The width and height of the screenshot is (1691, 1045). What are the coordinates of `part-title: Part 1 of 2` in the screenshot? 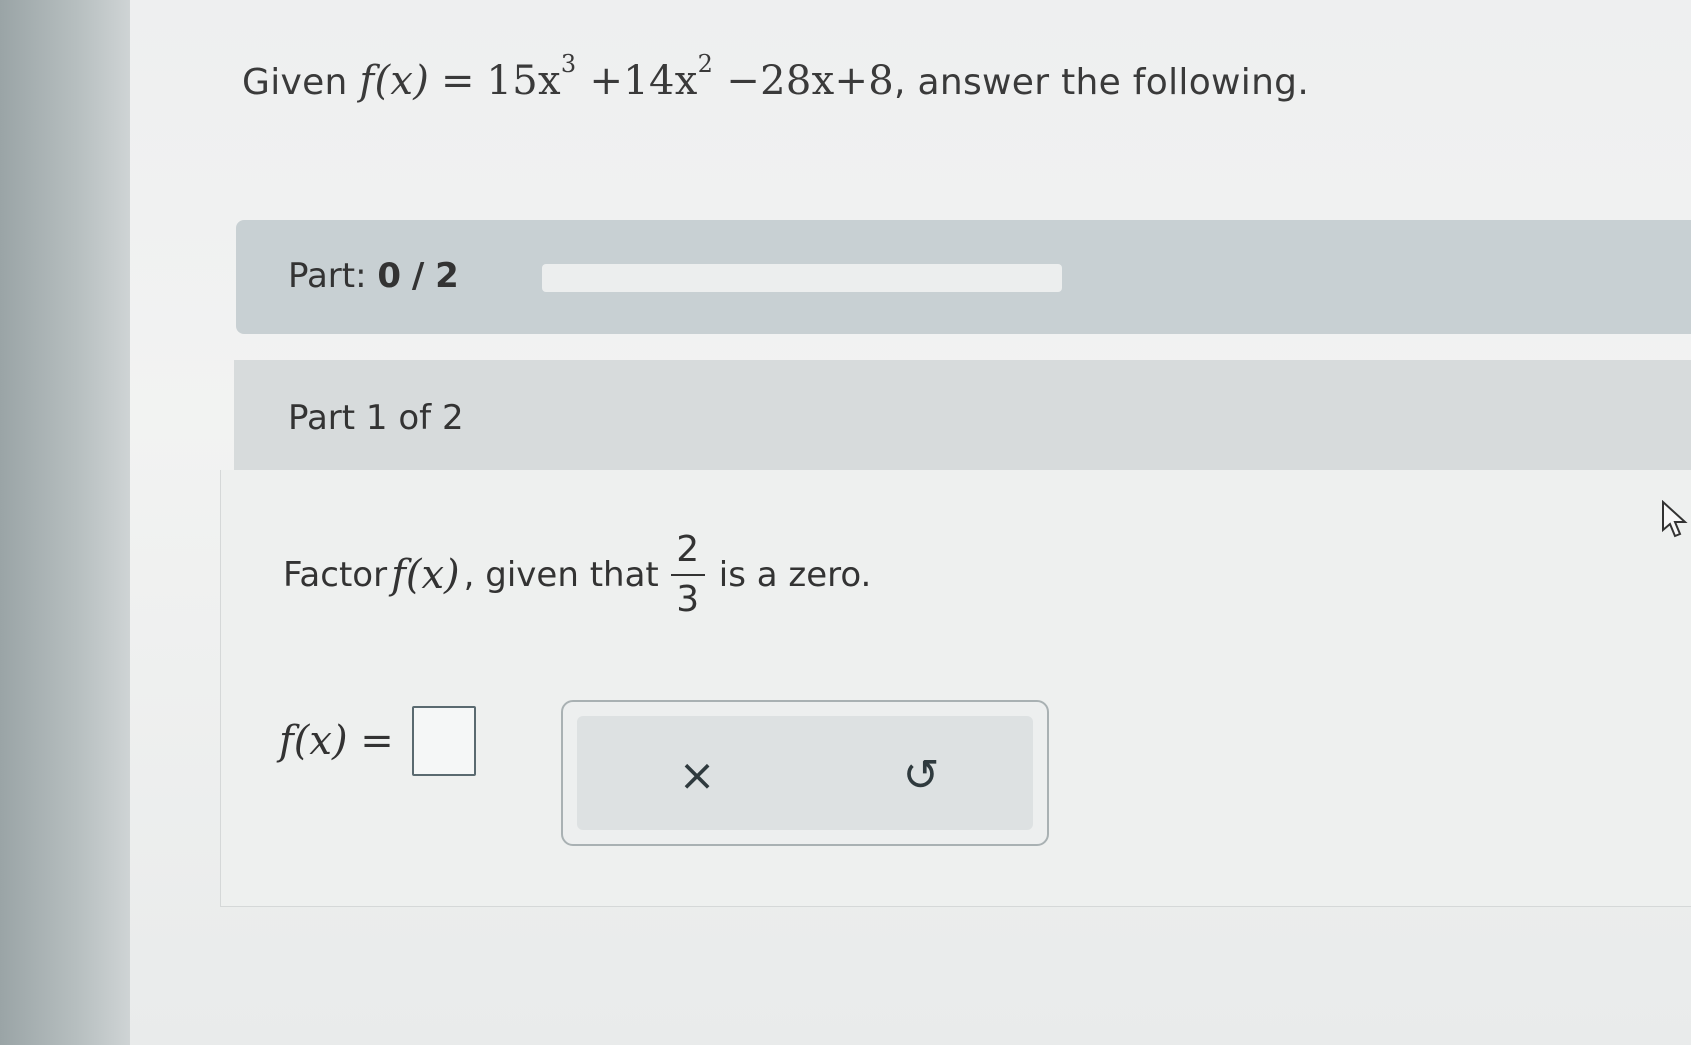 It's located at (376, 418).